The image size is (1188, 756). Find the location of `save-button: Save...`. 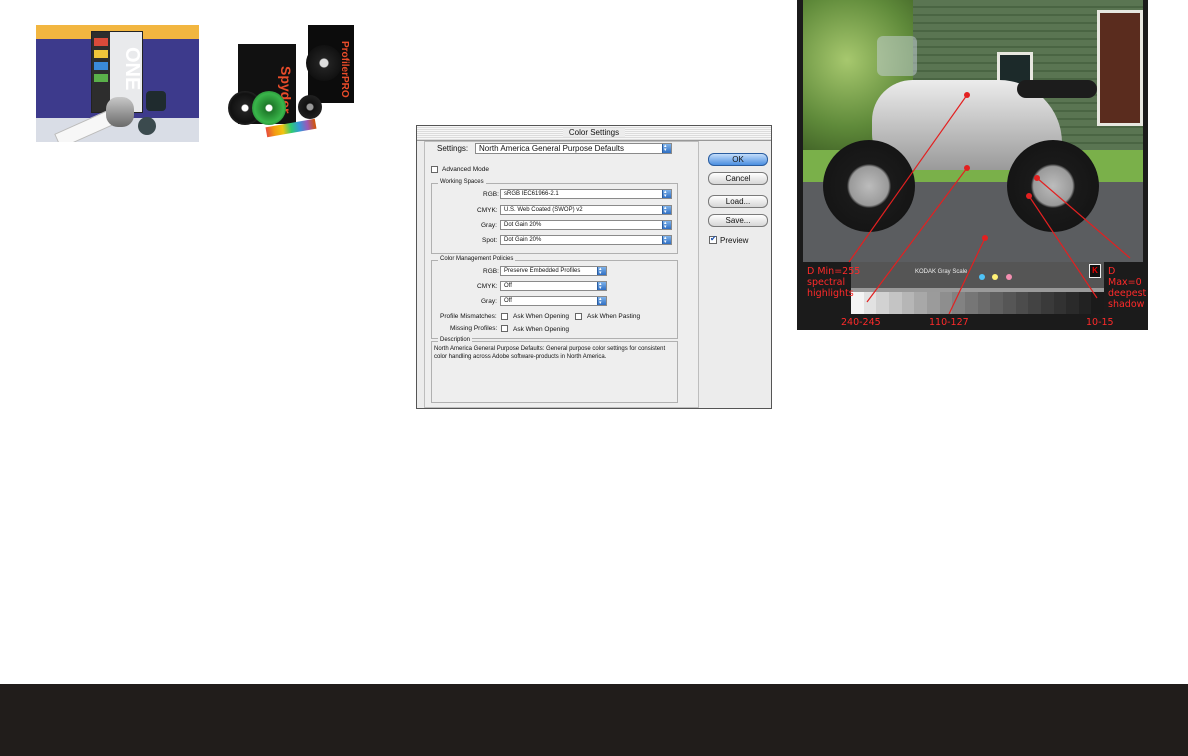

save-button: Save... is located at coordinates (738, 220).